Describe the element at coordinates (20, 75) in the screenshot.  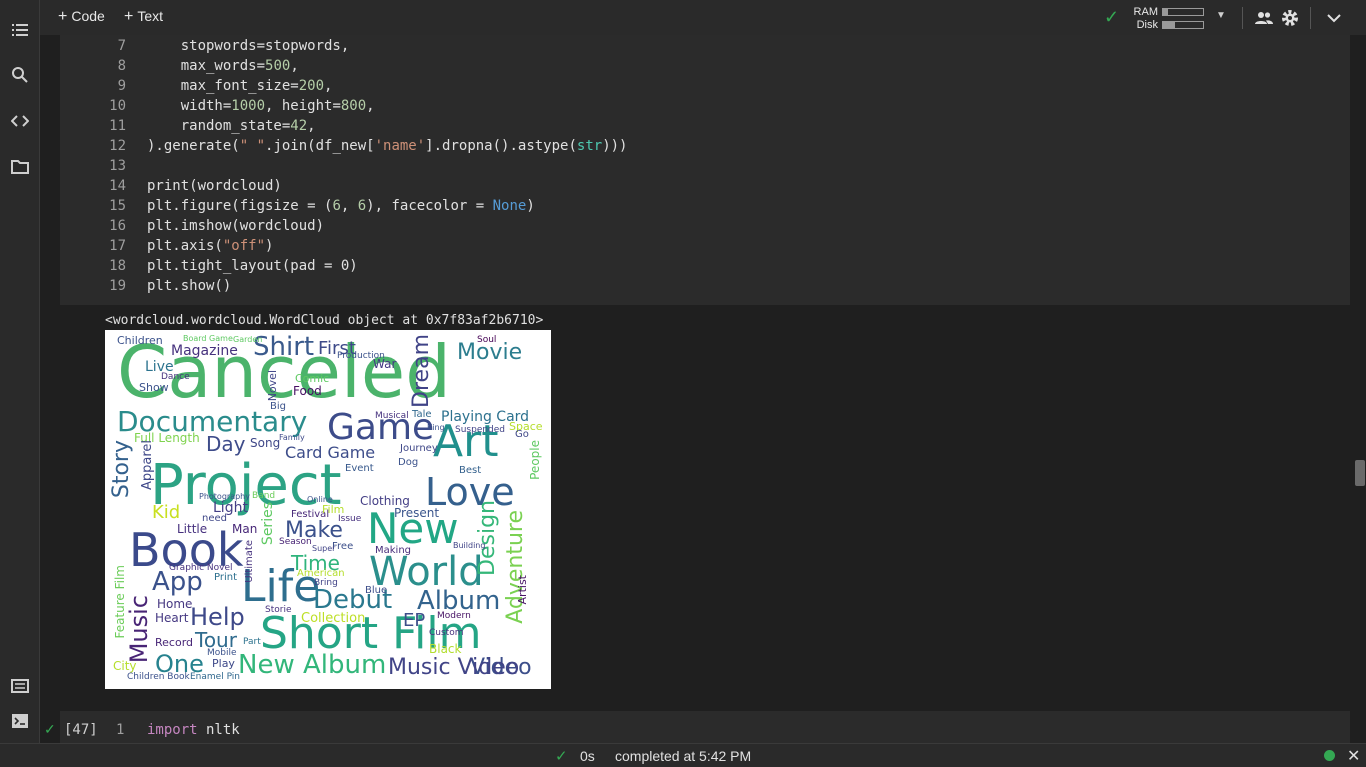
I see `search-icon` at that location.